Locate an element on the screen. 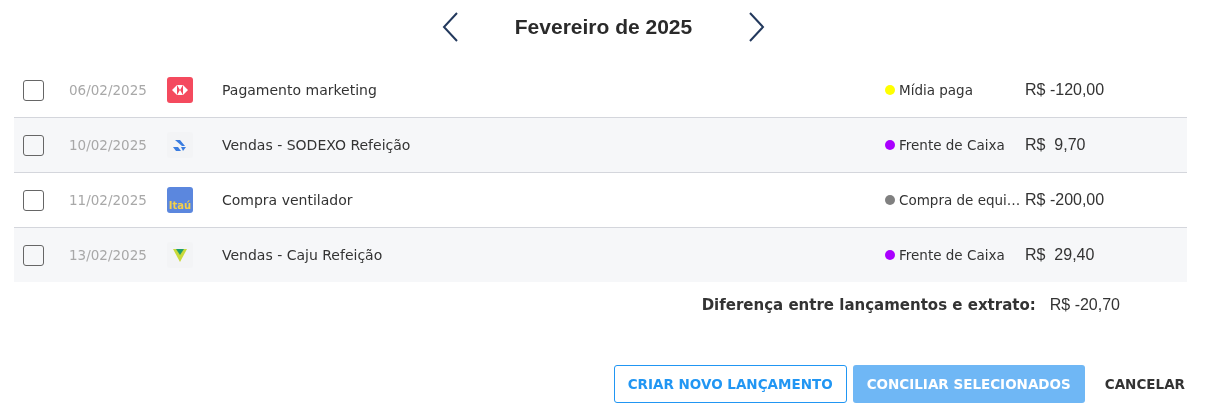 This screenshot has width=1215, height=403. amount-text: R$ 9,70 is located at coordinates (1055, 145).